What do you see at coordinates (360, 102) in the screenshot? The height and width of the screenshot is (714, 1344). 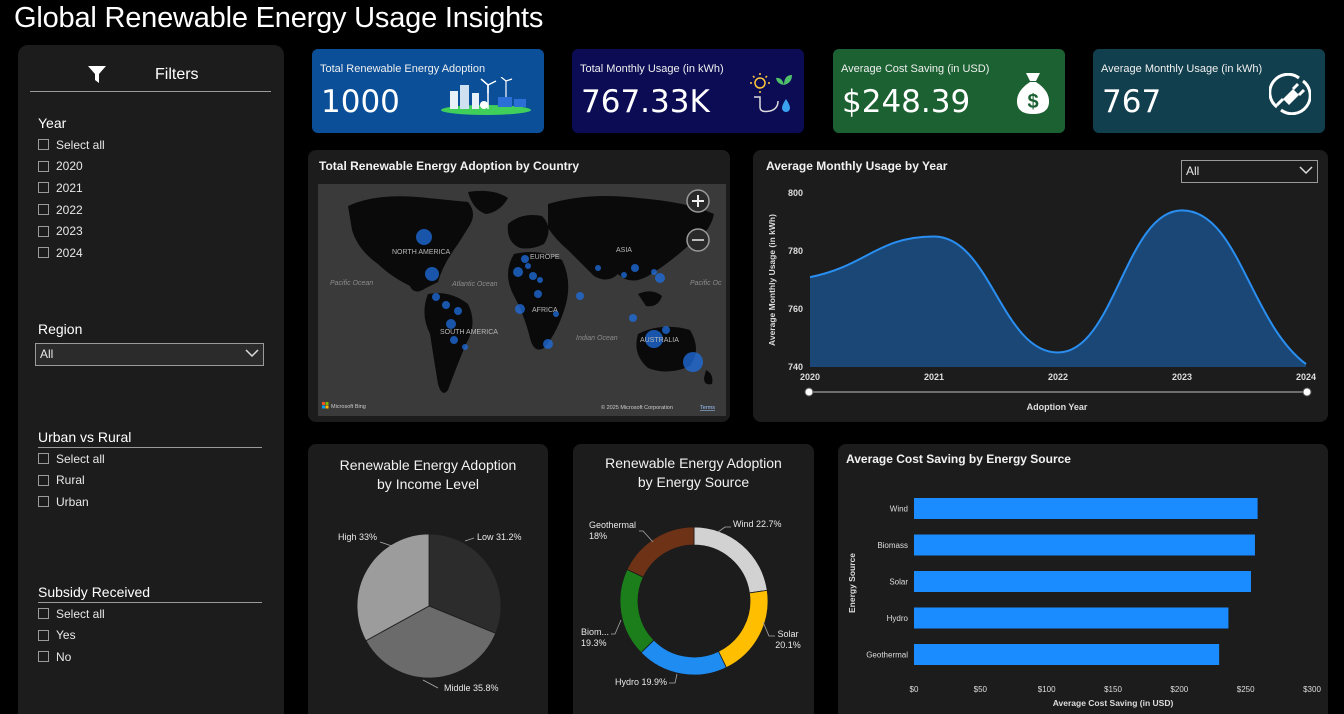 I see `kpi-value: 1000` at bounding box center [360, 102].